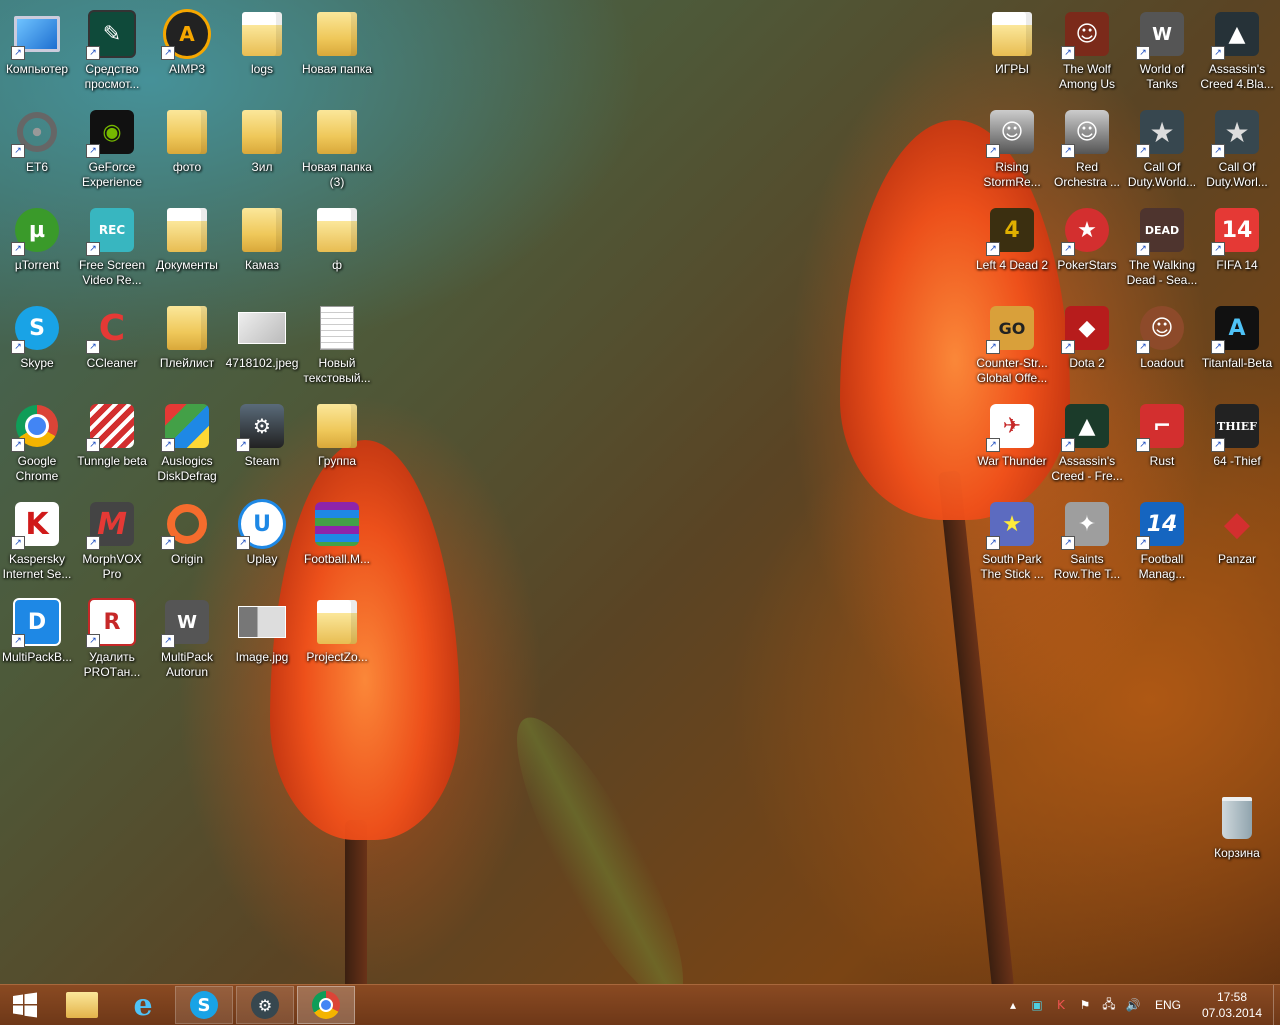 The height and width of the screenshot is (1025, 1280). I want to click on desktop-icon-games-folder: ИГРЫ, so click(1012, 52).